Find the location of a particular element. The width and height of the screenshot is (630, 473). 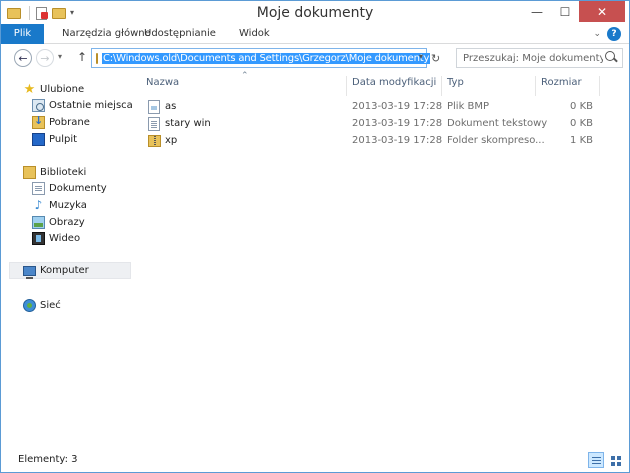

star-icon: ★ is located at coordinates (29, 89).